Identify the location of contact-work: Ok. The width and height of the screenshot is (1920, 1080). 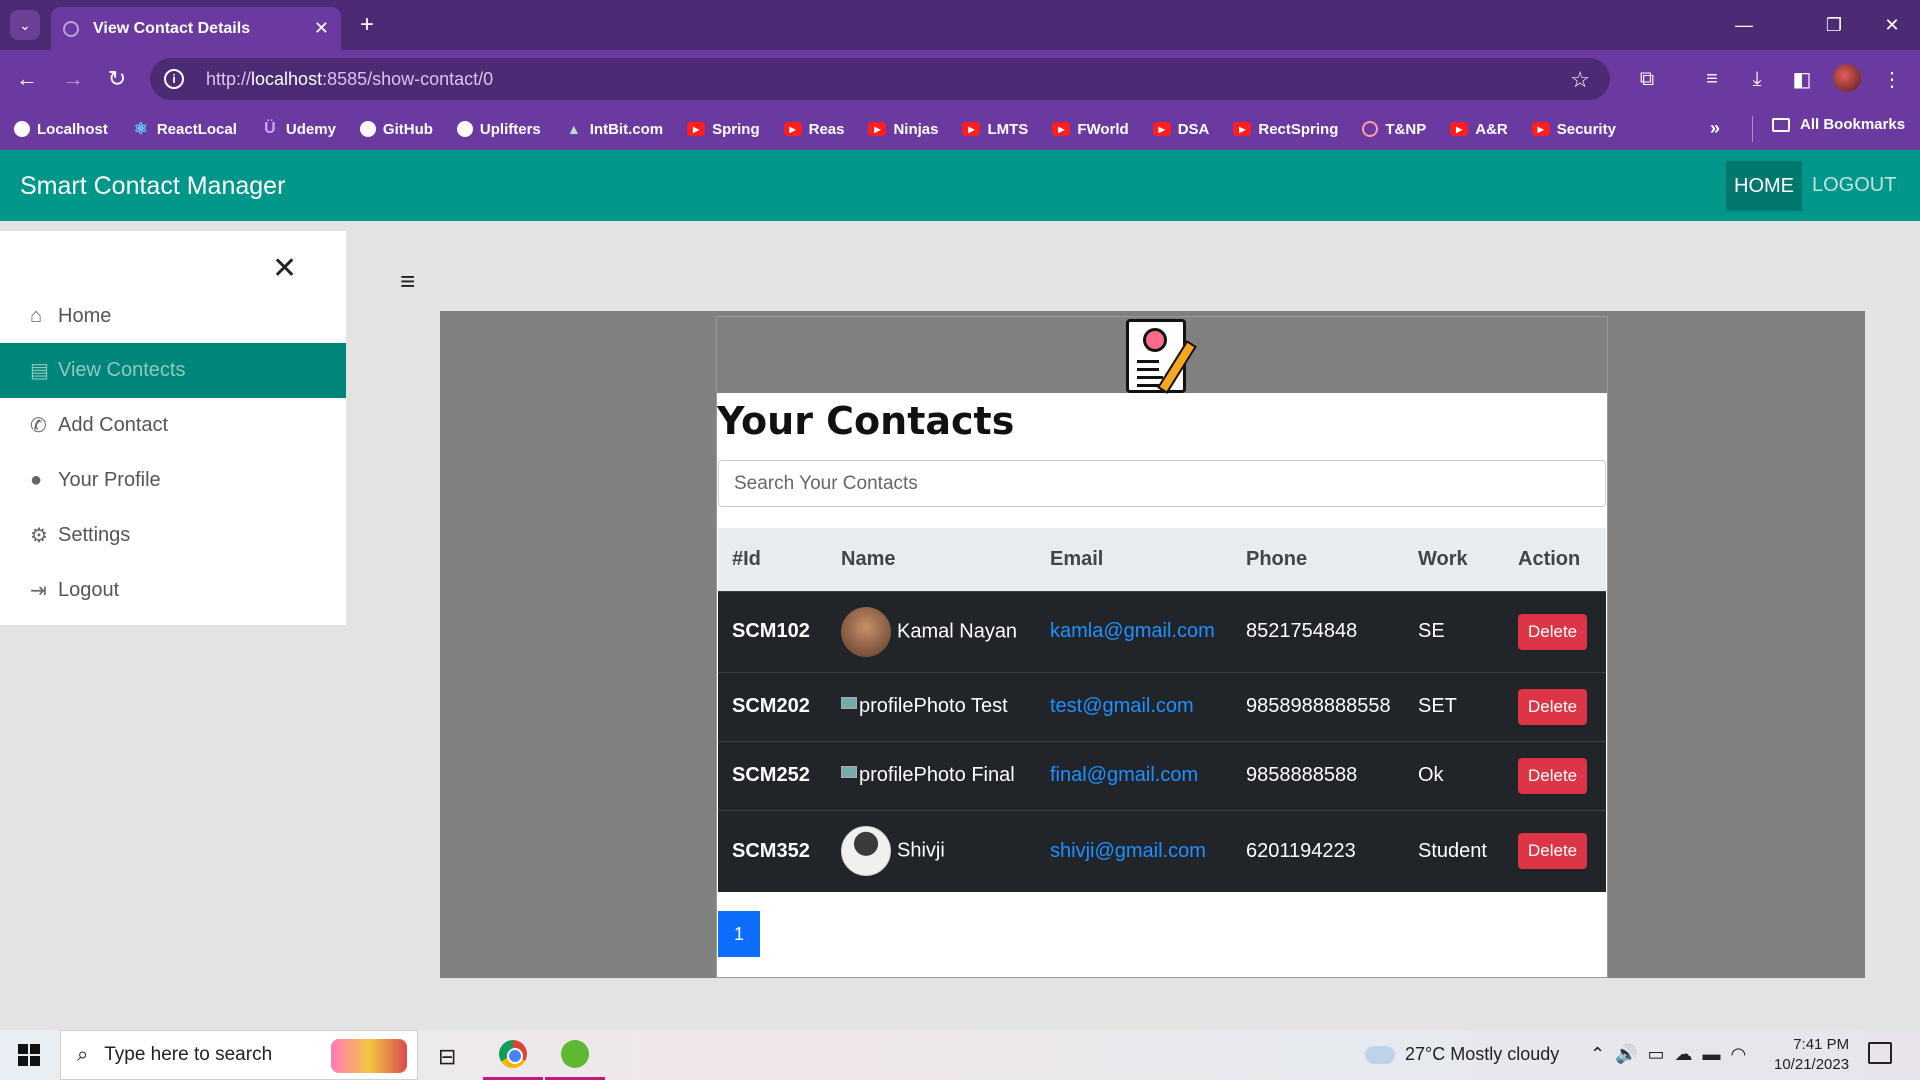
(1431, 775).